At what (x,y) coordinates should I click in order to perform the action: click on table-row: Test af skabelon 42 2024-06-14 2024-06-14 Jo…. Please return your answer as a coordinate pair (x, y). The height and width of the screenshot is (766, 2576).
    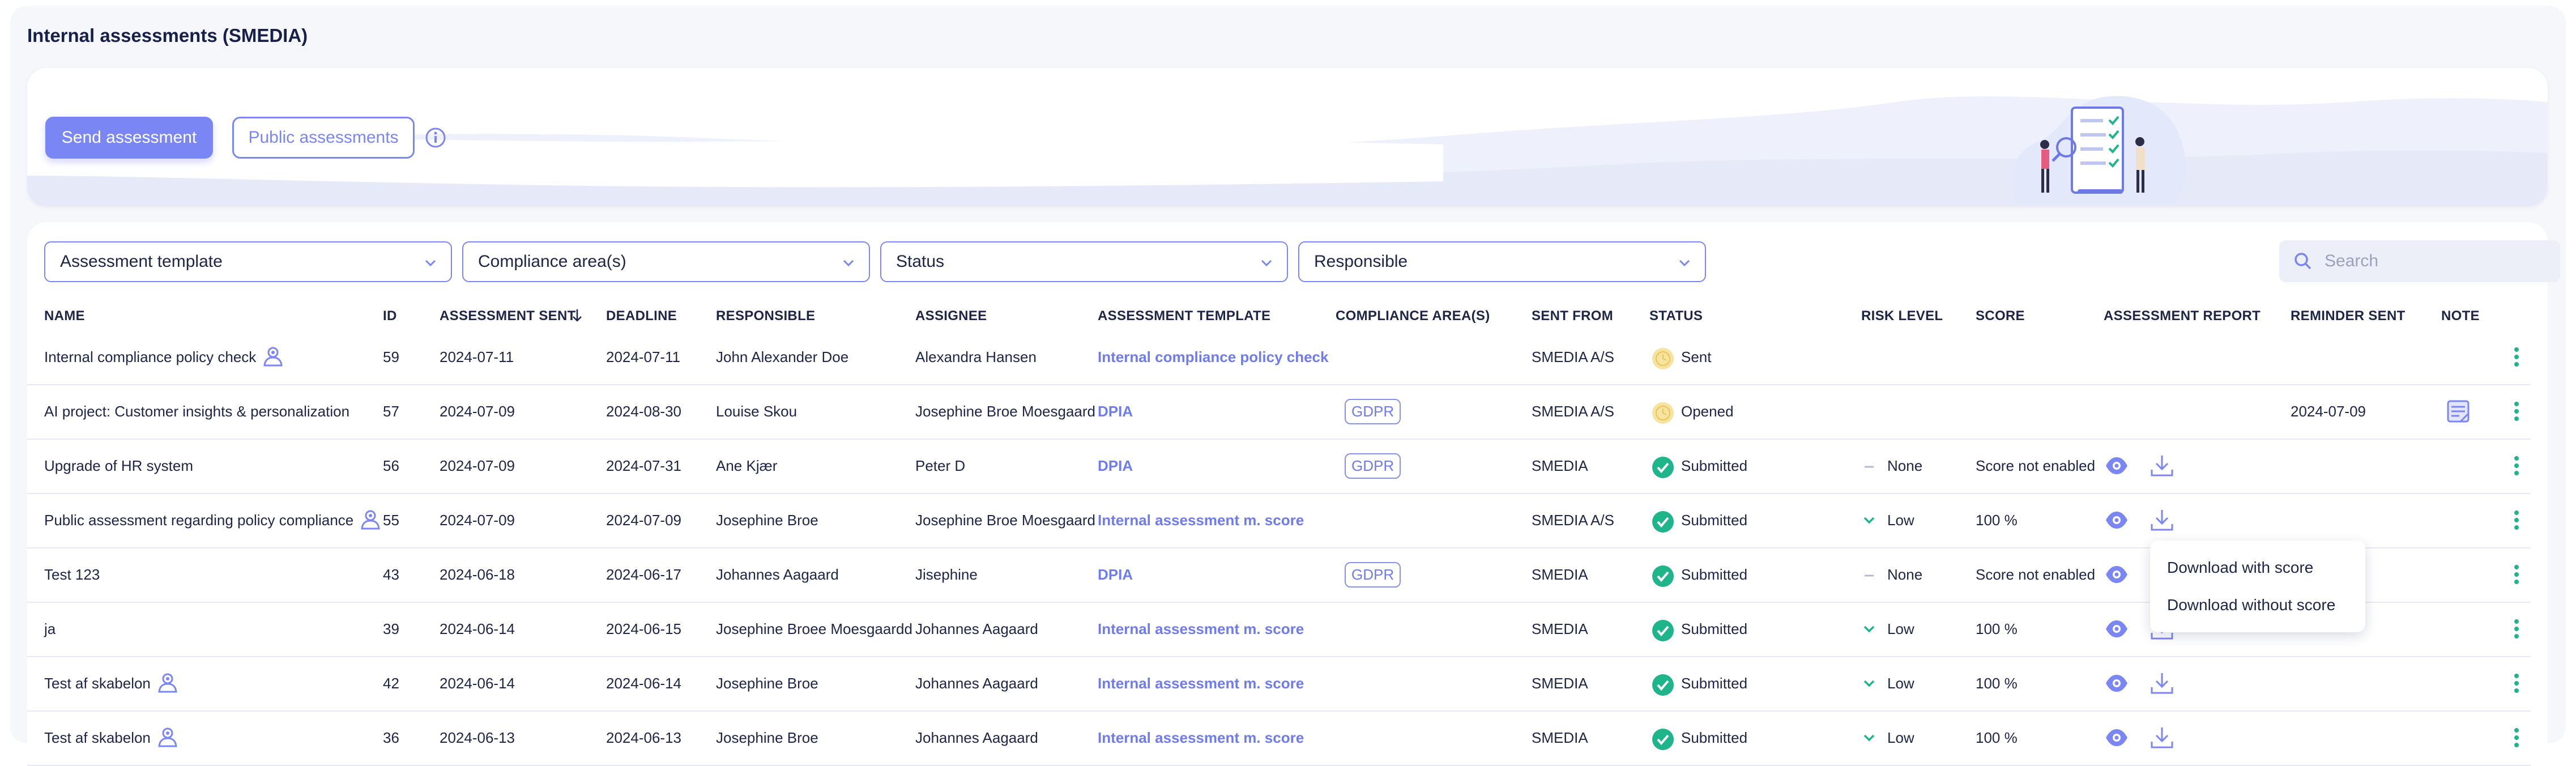
    Looking at the image, I should click on (1279, 684).